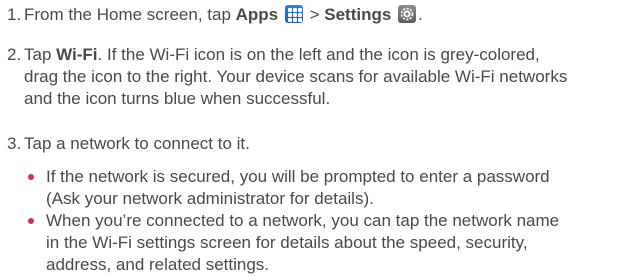 Image resolution: width=632 pixels, height=277 pixels. What do you see at coordinates (77, 54) in the screenshot?
I see `wifi-label: Wi-Fi` at bounding box center [77, 54].